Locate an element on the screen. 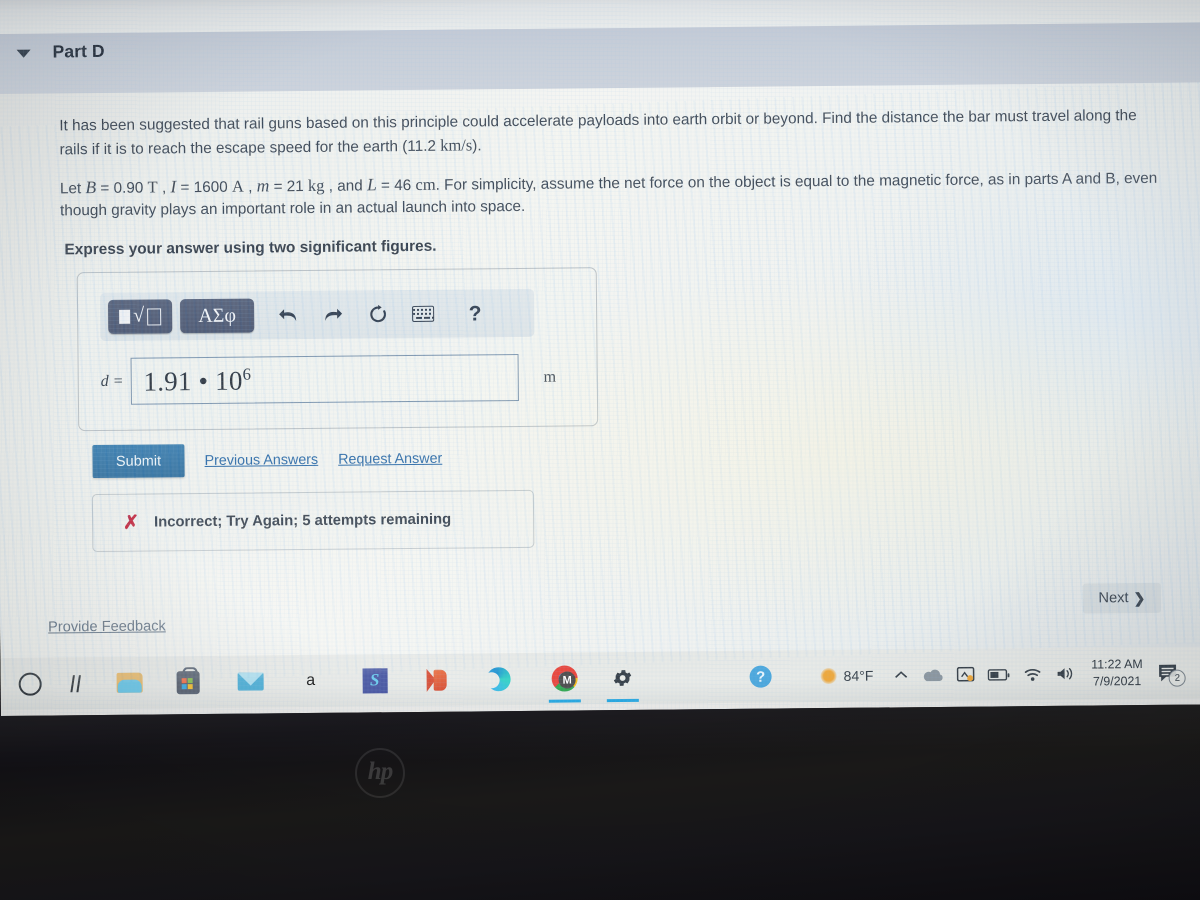  tray-time: 11:22 AM is located at coordinates (1117, 664).